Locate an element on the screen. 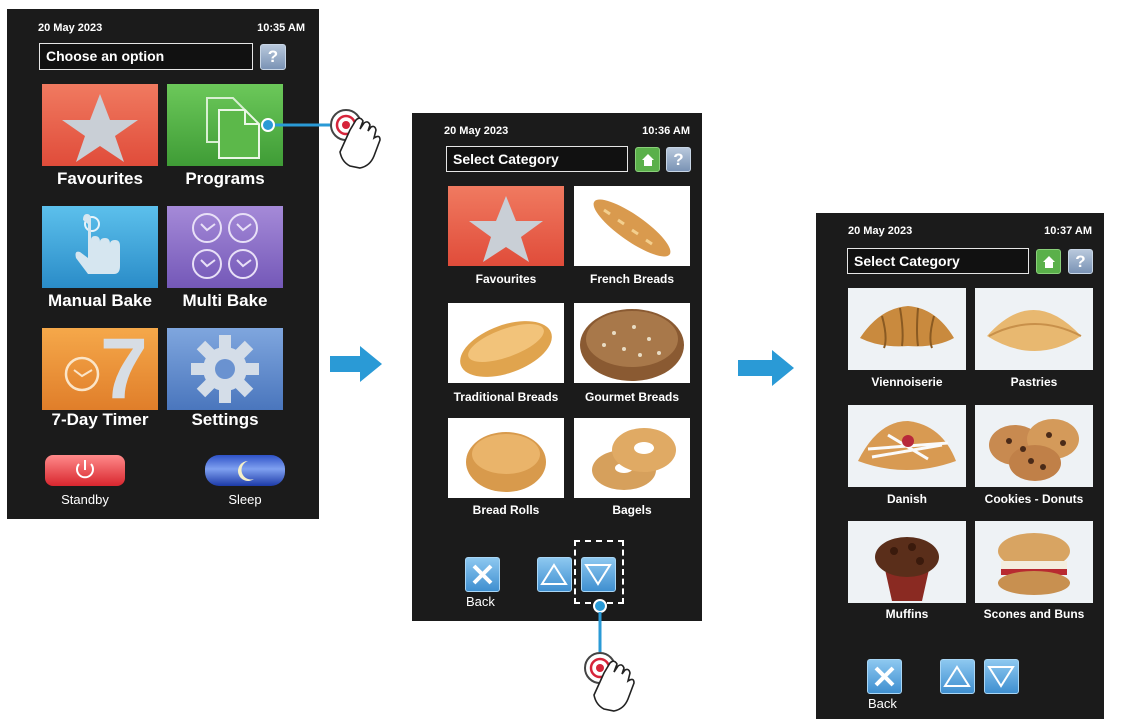 Image resolution: width=1125 pixels, height=719 pixels. multi-clock-icon is located at coordinates (225, 246).